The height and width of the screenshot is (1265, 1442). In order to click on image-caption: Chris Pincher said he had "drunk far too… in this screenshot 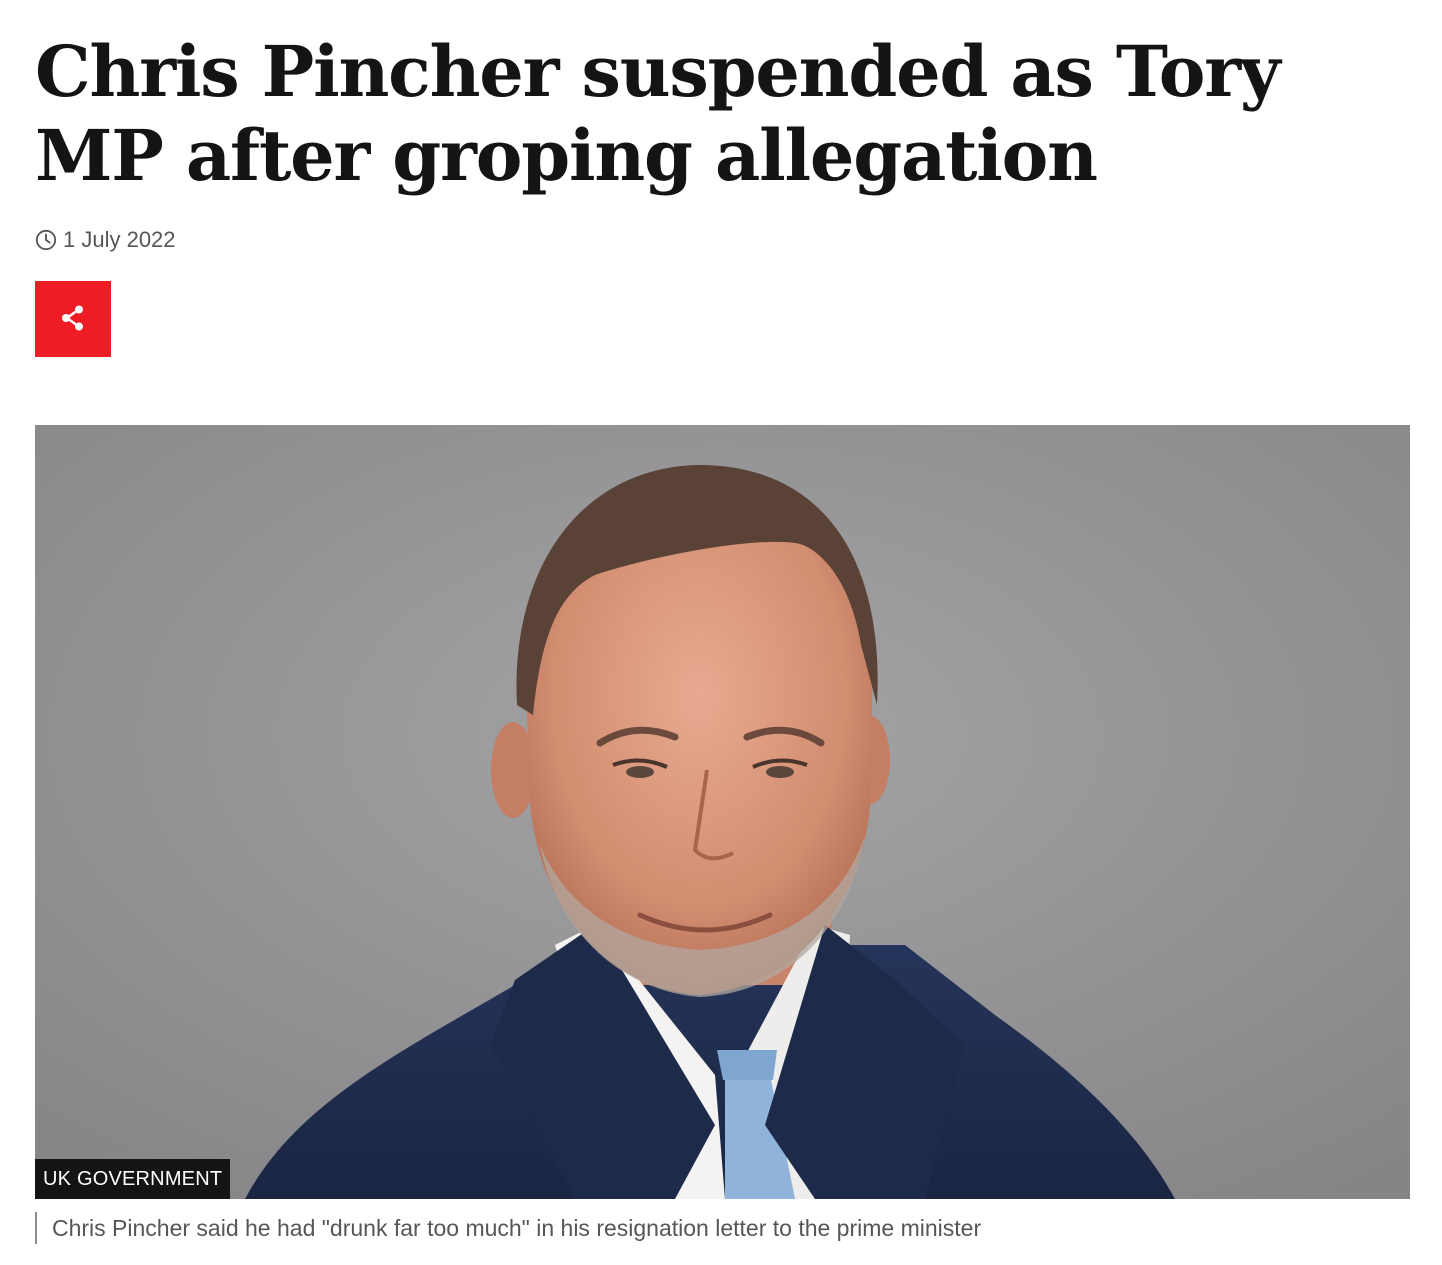, I will do `click(508, 1228)`.